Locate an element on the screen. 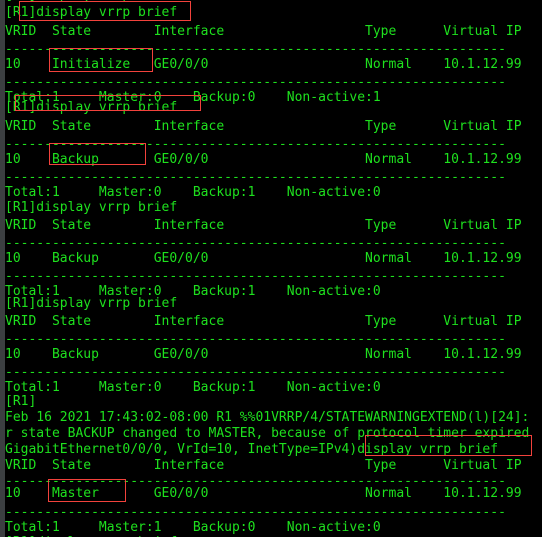 This screenshot has width=542, height=537. terminal-scrollbar-gutter is located at coordinates (2, 268).